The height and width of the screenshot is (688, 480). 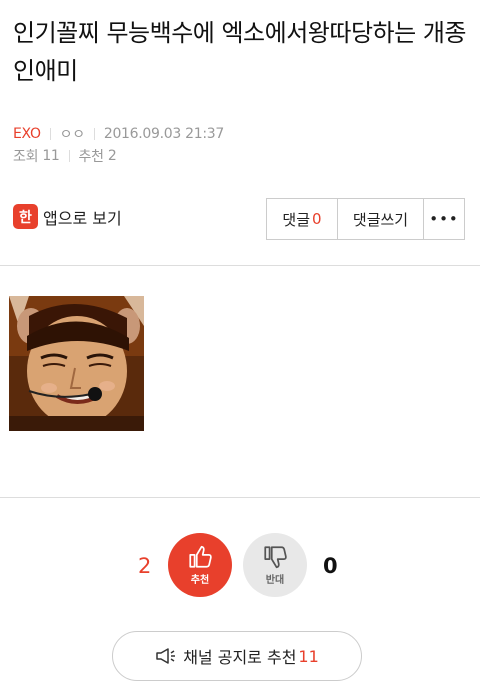 What do you see at coordinates (275, 557) in the screenshot?
I see `thumbs-down-icon` at bounding box center [275, 557].